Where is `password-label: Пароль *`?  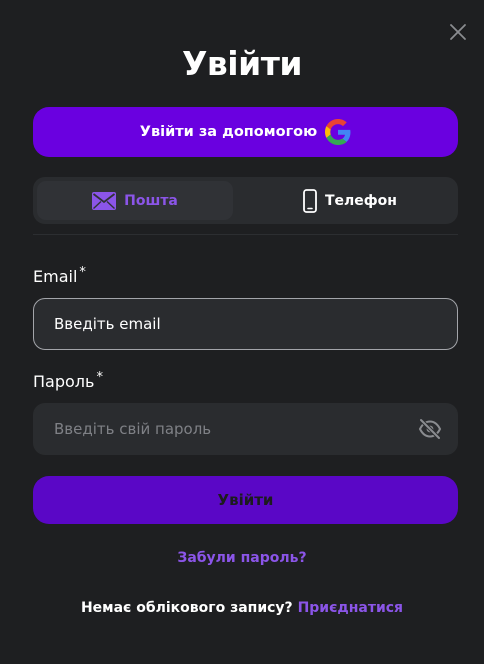 password-label: Пароль * is located at coordinates (68, 380).